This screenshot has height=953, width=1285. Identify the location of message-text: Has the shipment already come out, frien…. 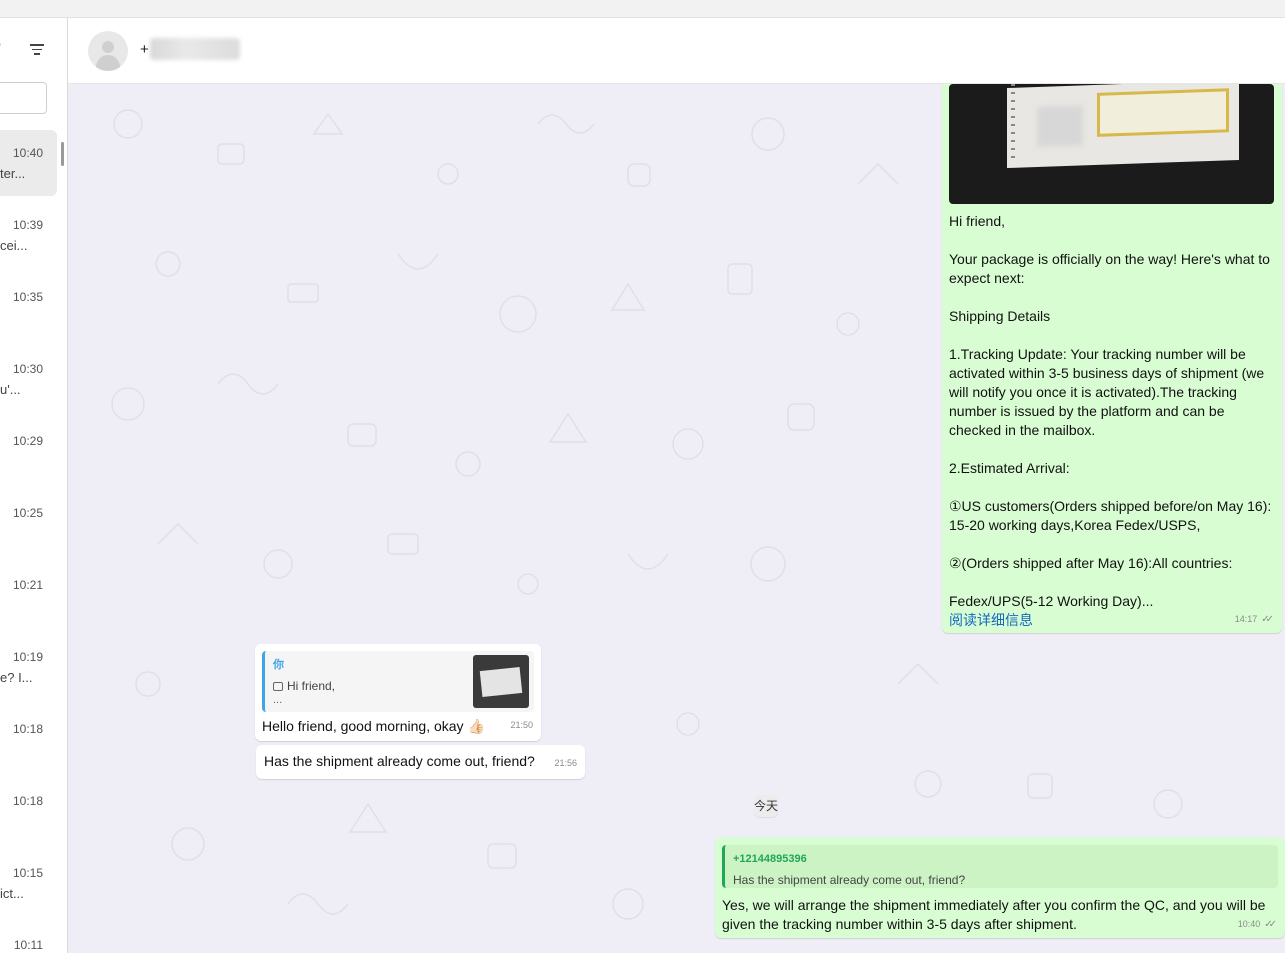
(399, 761).